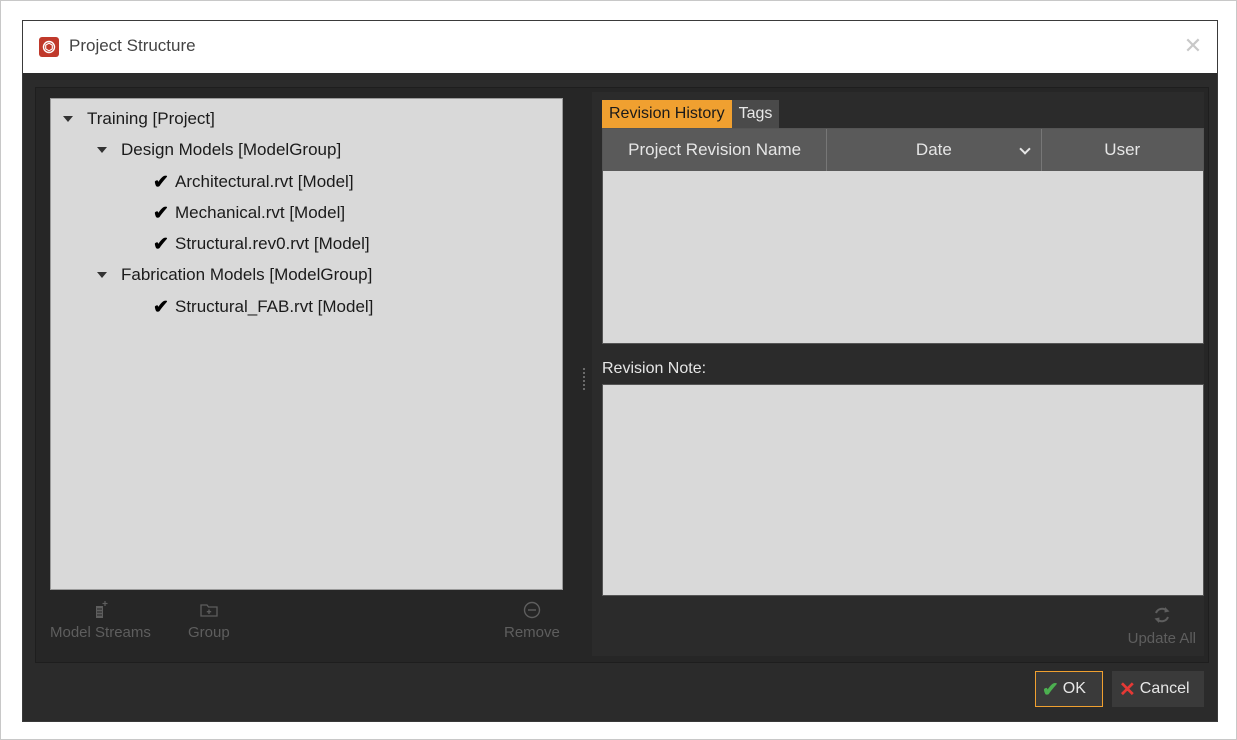  What do you see at coordinates (260, 212) in the screenshot?
I see `tree-node-label: Mechanical.rvt [Model]` at bounding box center [260, 212].